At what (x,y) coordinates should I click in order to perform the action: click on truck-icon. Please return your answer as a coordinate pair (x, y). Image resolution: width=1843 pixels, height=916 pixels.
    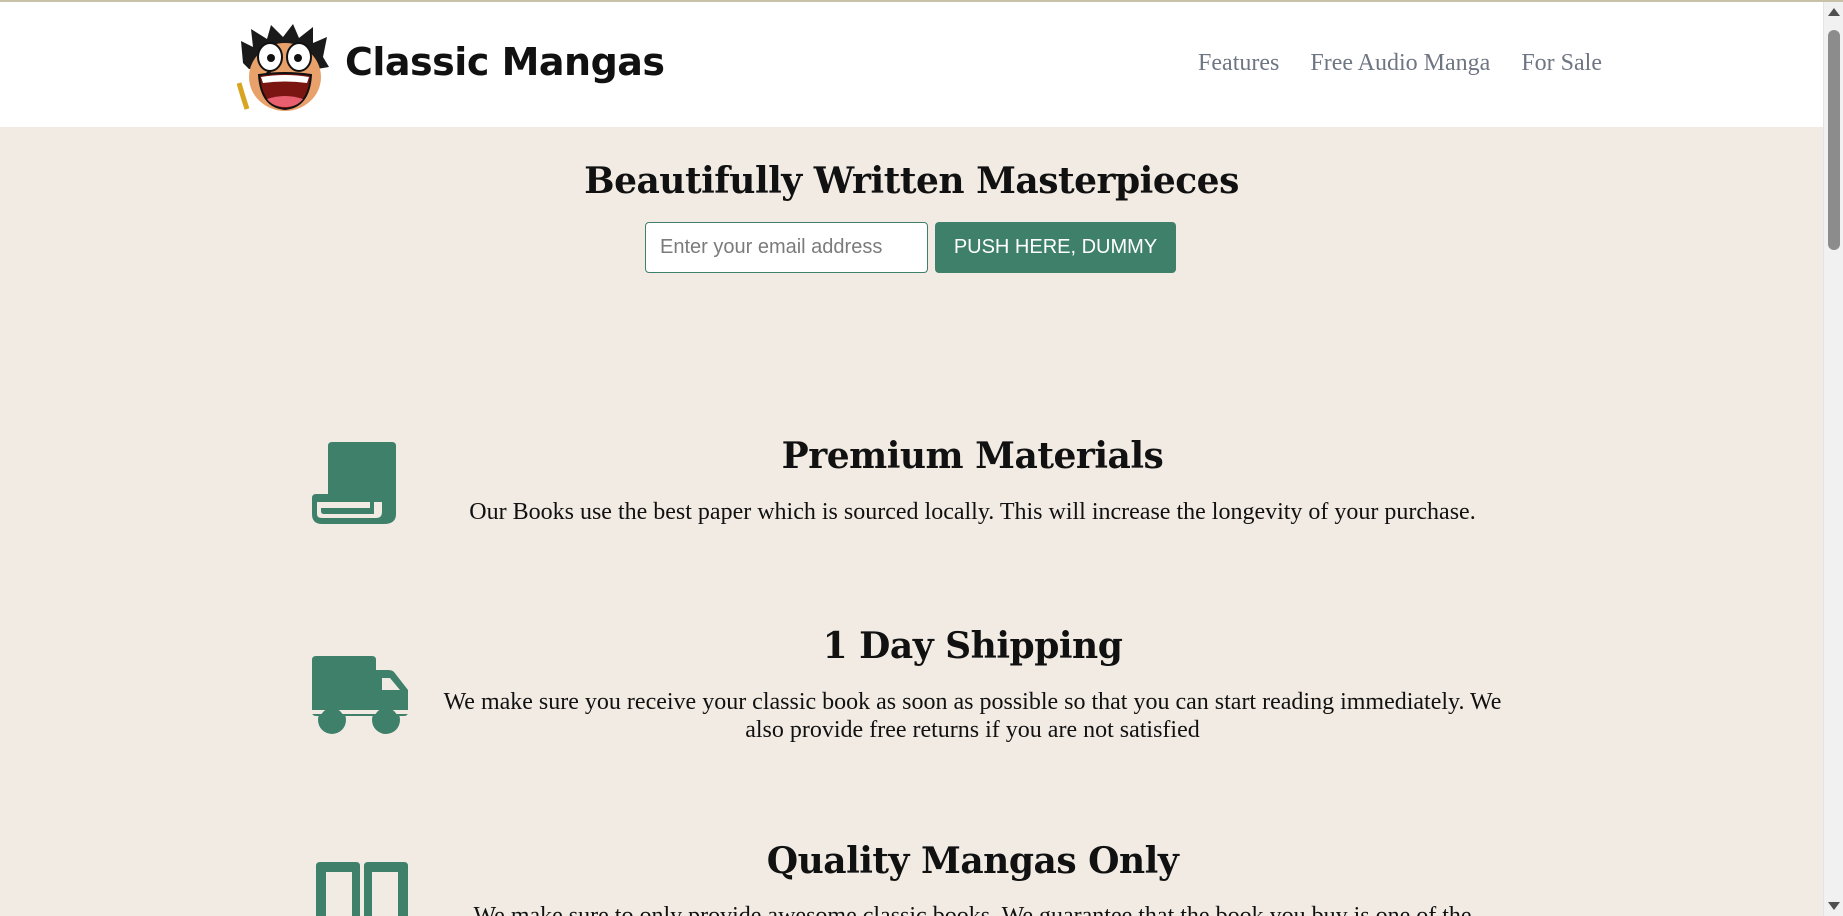
    Looking at the image, I should click on (360, 695).